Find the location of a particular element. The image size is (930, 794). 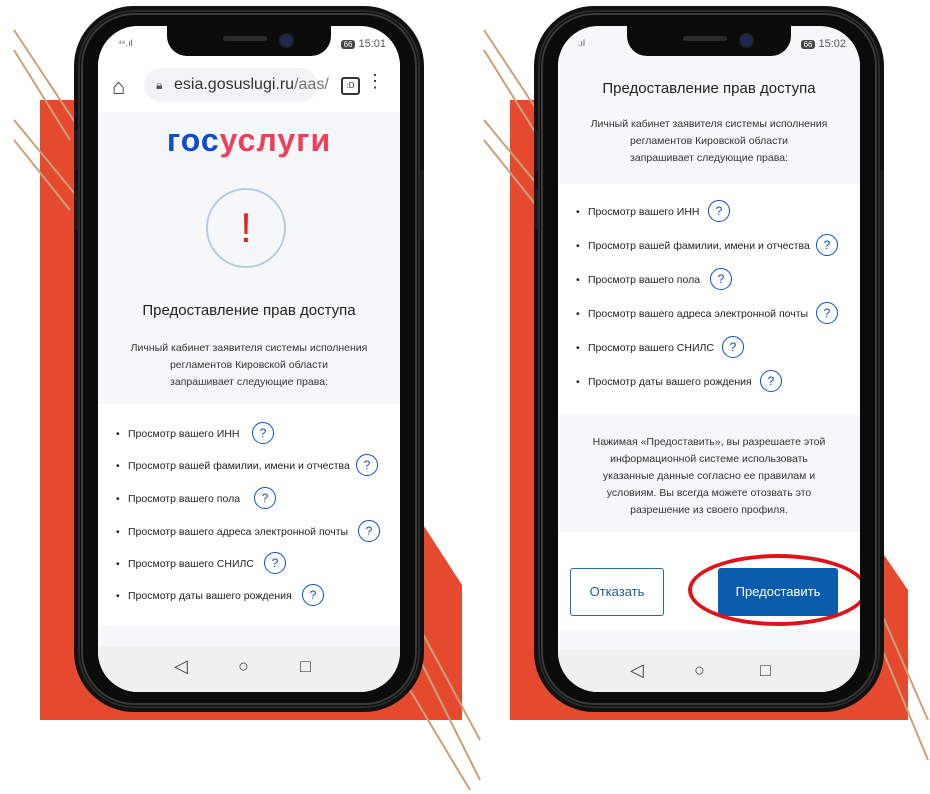

tabs-counter-button: :D is located at coordinates (350, 86).